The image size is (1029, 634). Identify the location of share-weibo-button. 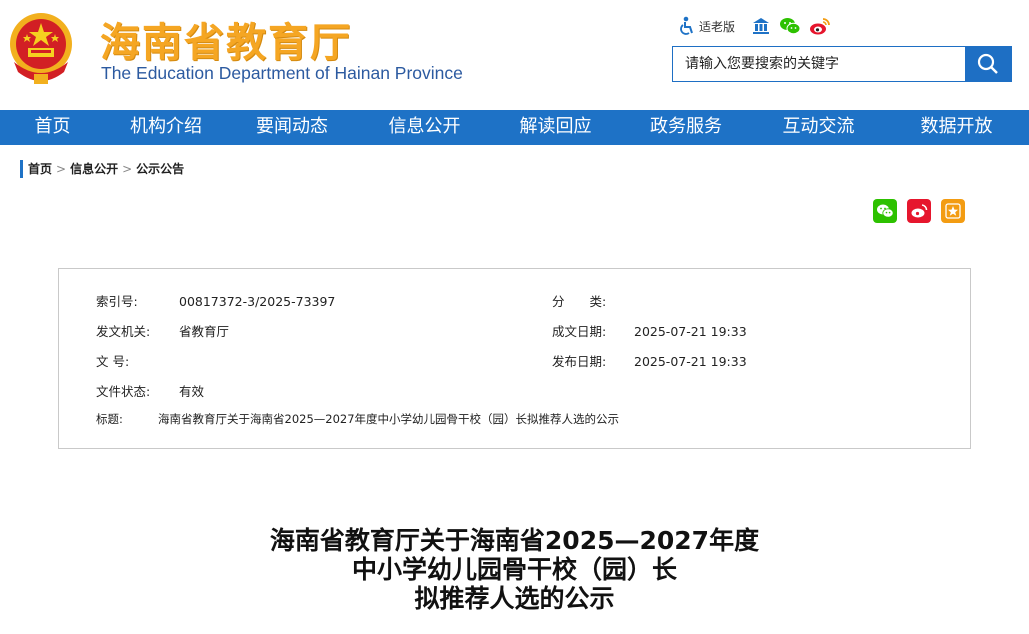
(919, 211).